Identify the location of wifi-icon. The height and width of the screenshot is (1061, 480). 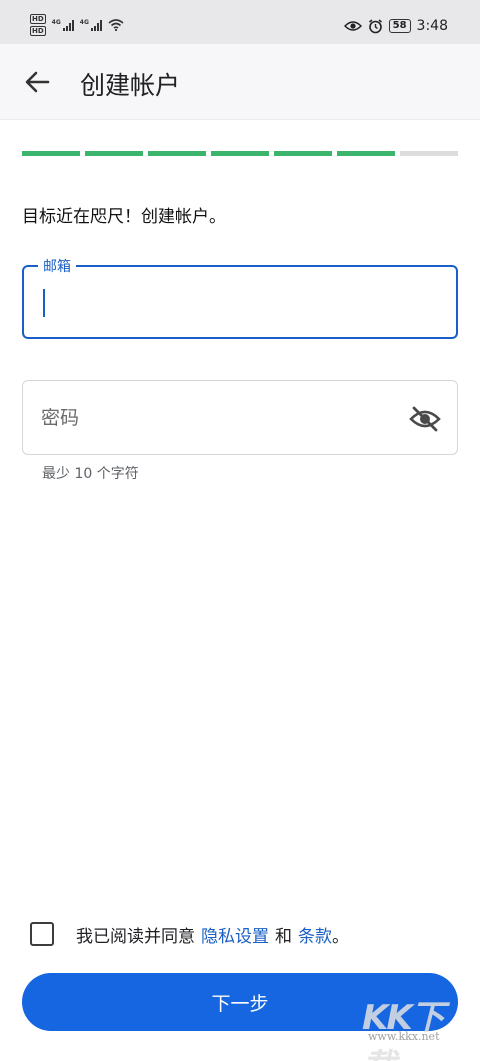
(116, 25).